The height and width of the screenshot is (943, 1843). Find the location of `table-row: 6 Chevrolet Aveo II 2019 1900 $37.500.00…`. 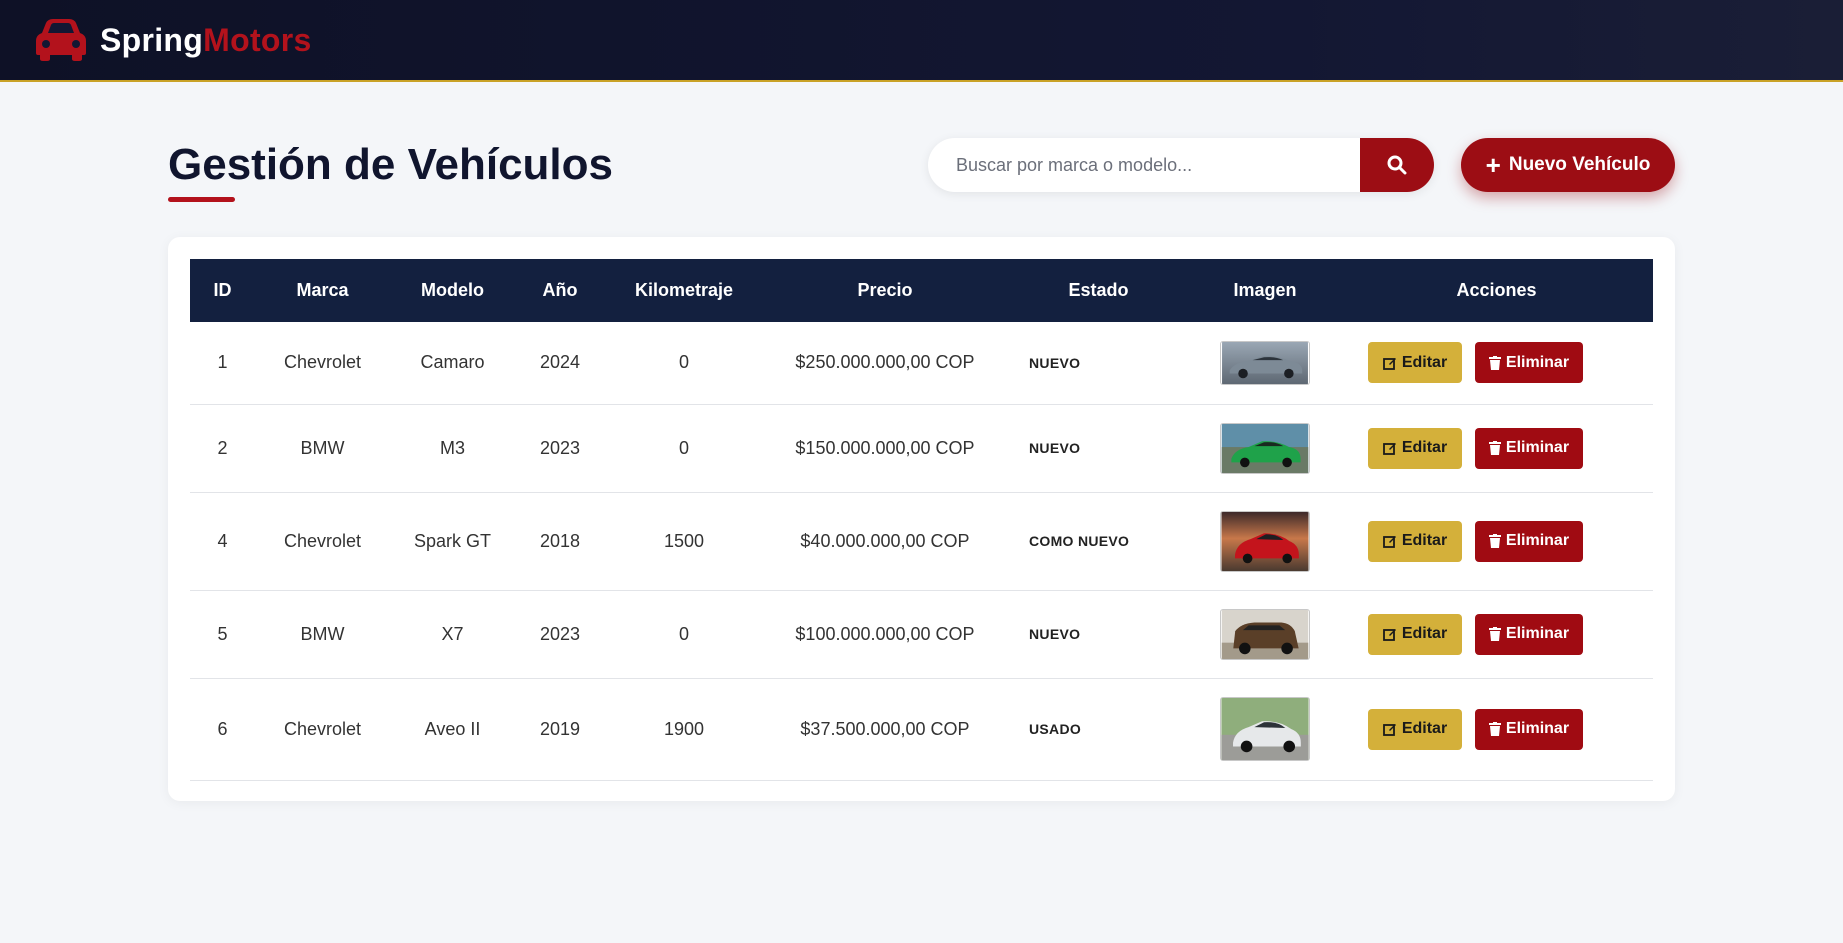

table-row: 6 Chevrolet Aveo II 2019 1900 $37.500.00… is located at coordinates (921, 729).